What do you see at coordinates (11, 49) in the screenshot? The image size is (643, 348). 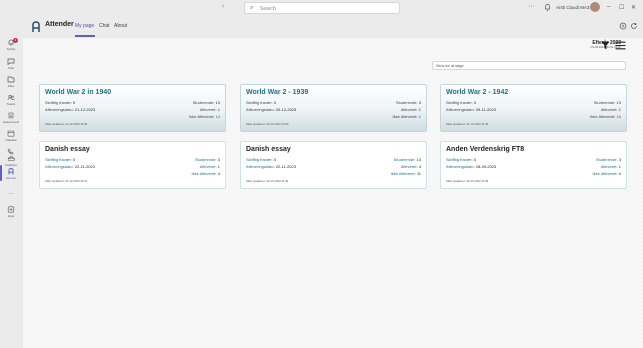 I see `rail-item-label: Activity` at bounding box center [11, 49].